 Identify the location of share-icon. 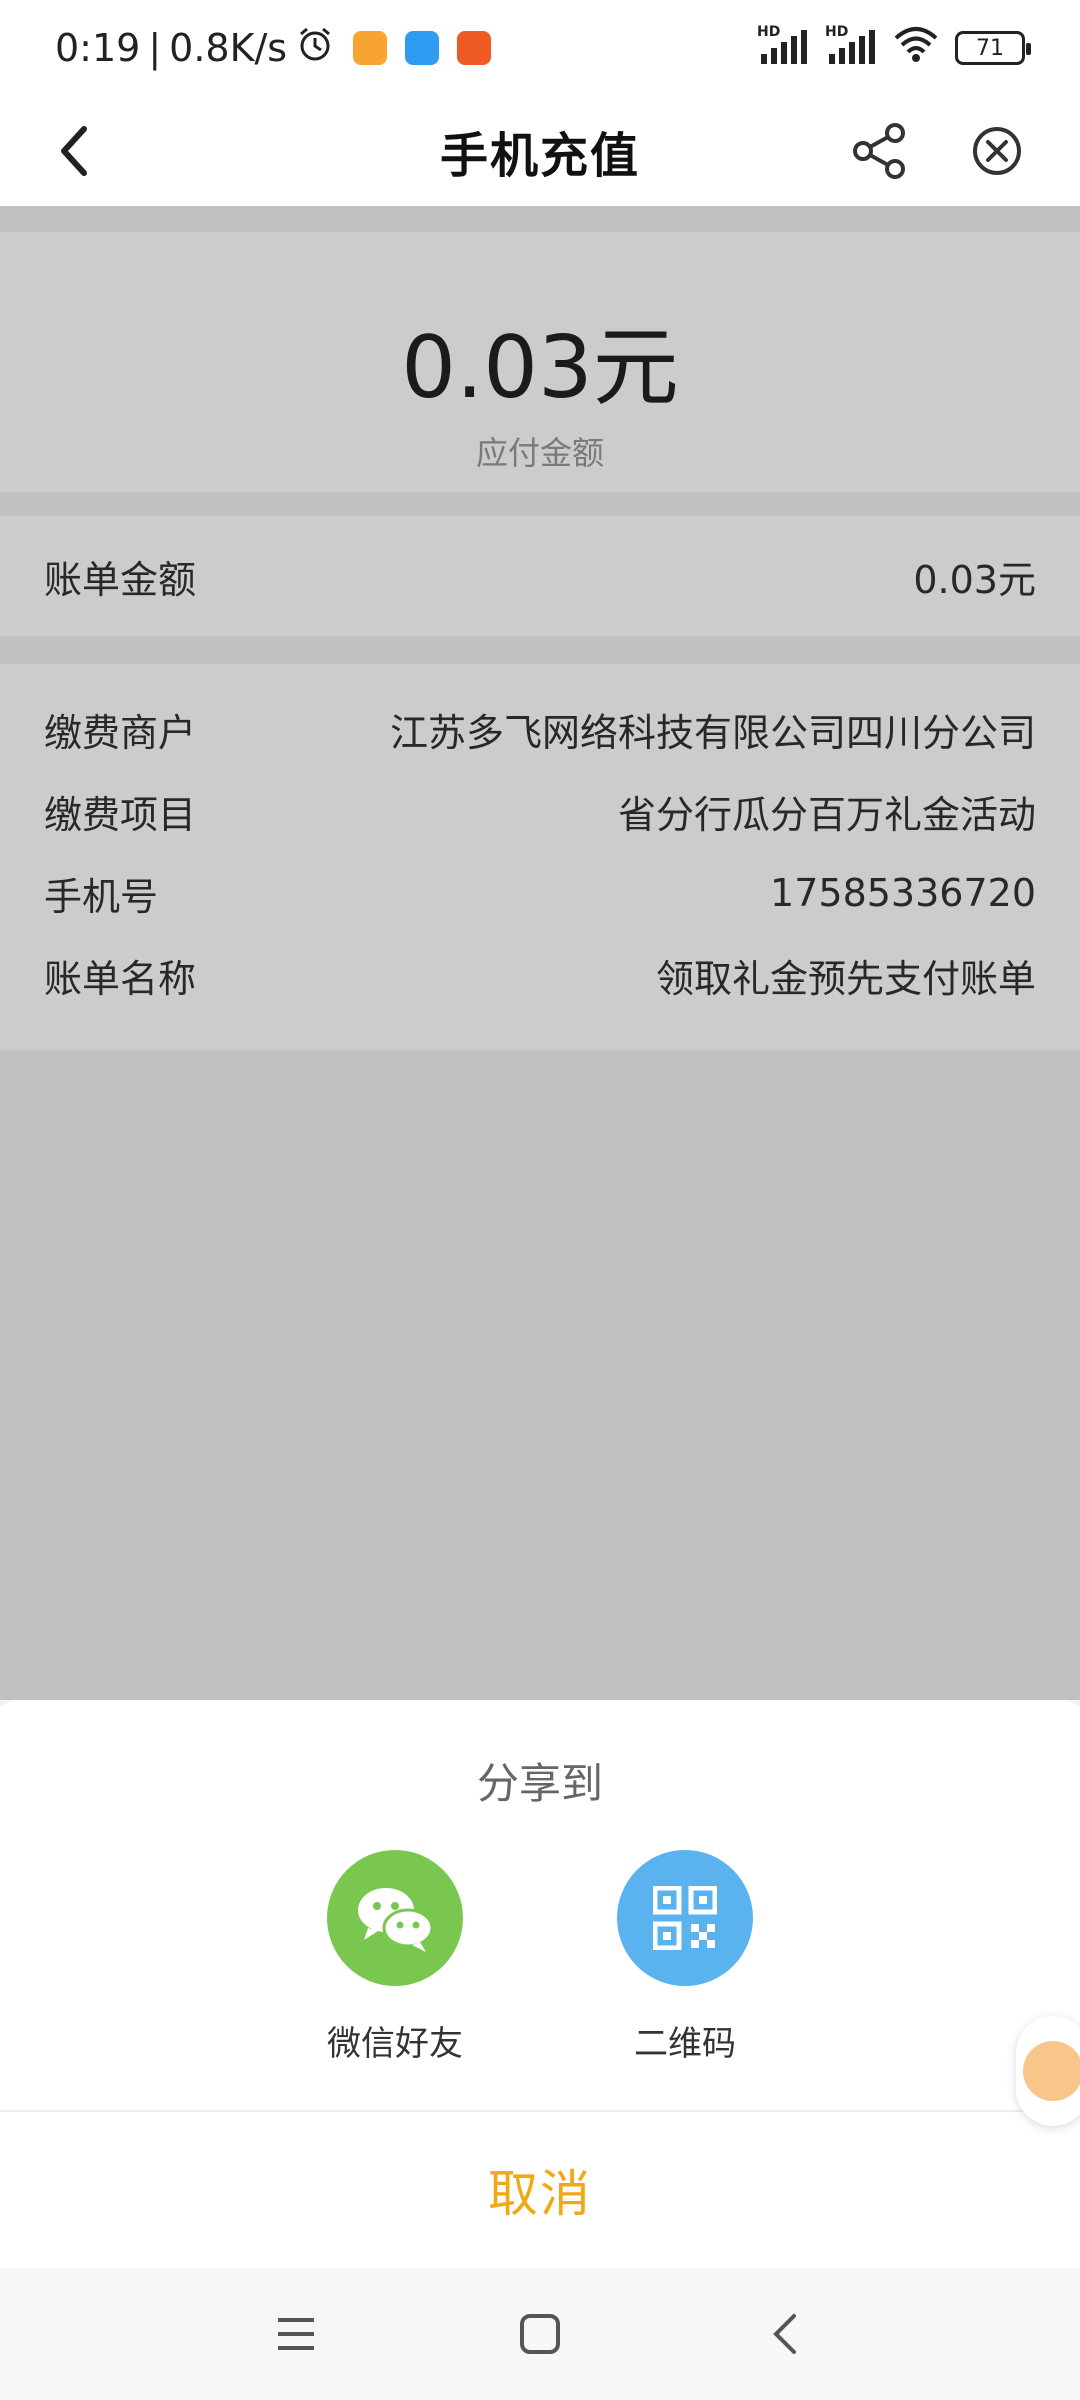
(879, 151).